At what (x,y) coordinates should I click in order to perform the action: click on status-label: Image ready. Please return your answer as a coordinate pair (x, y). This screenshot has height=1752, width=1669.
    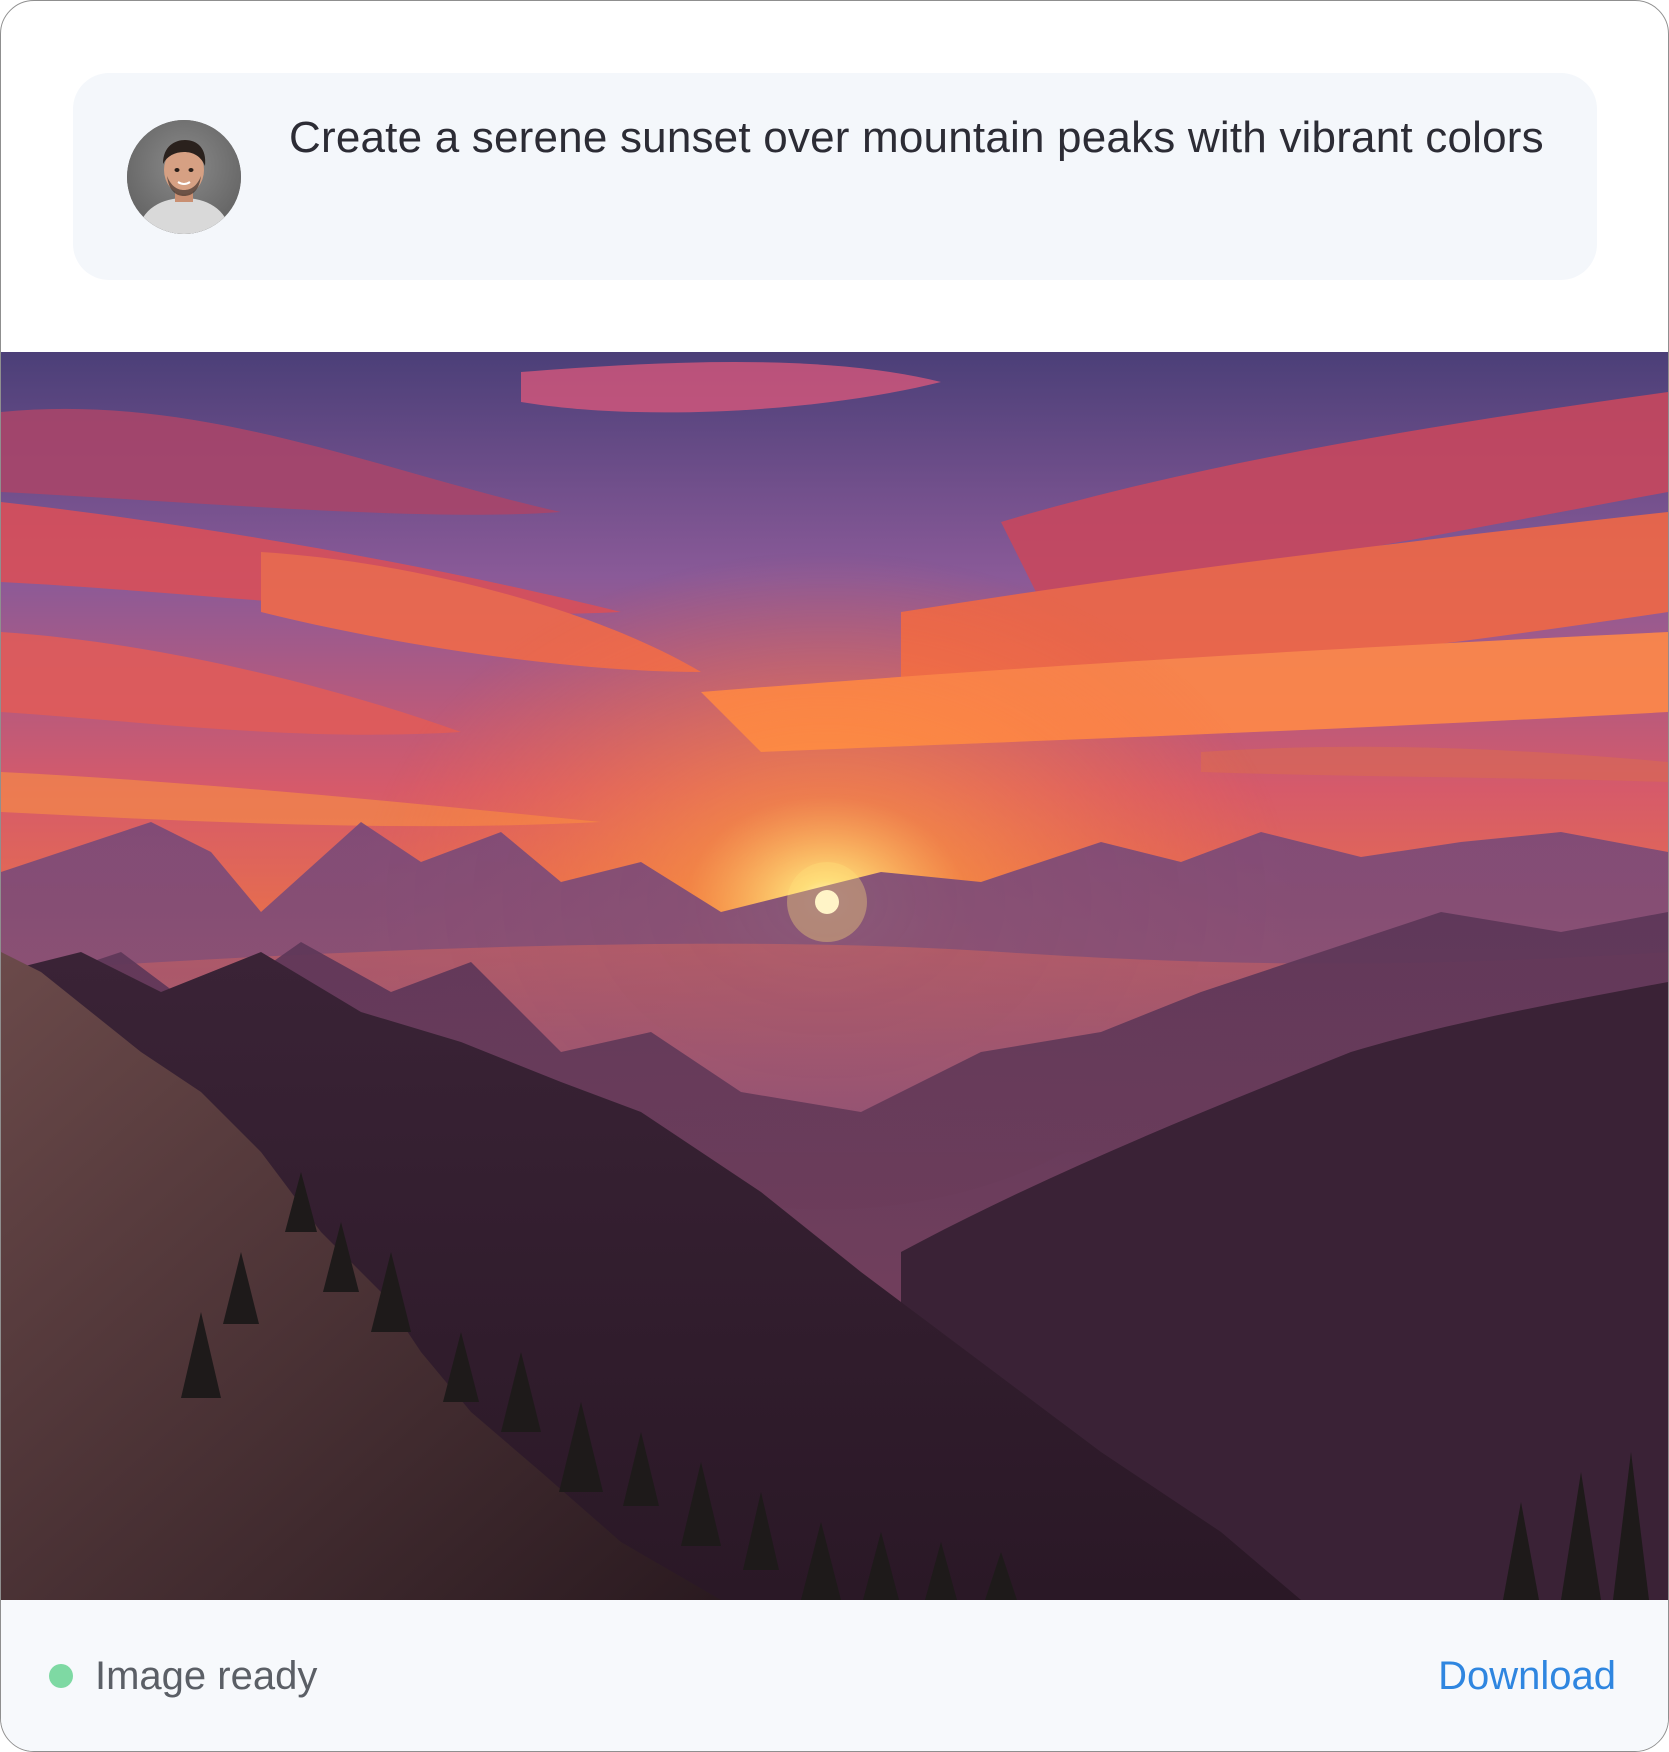
    Looking at the image, I should click on (206, 1676).